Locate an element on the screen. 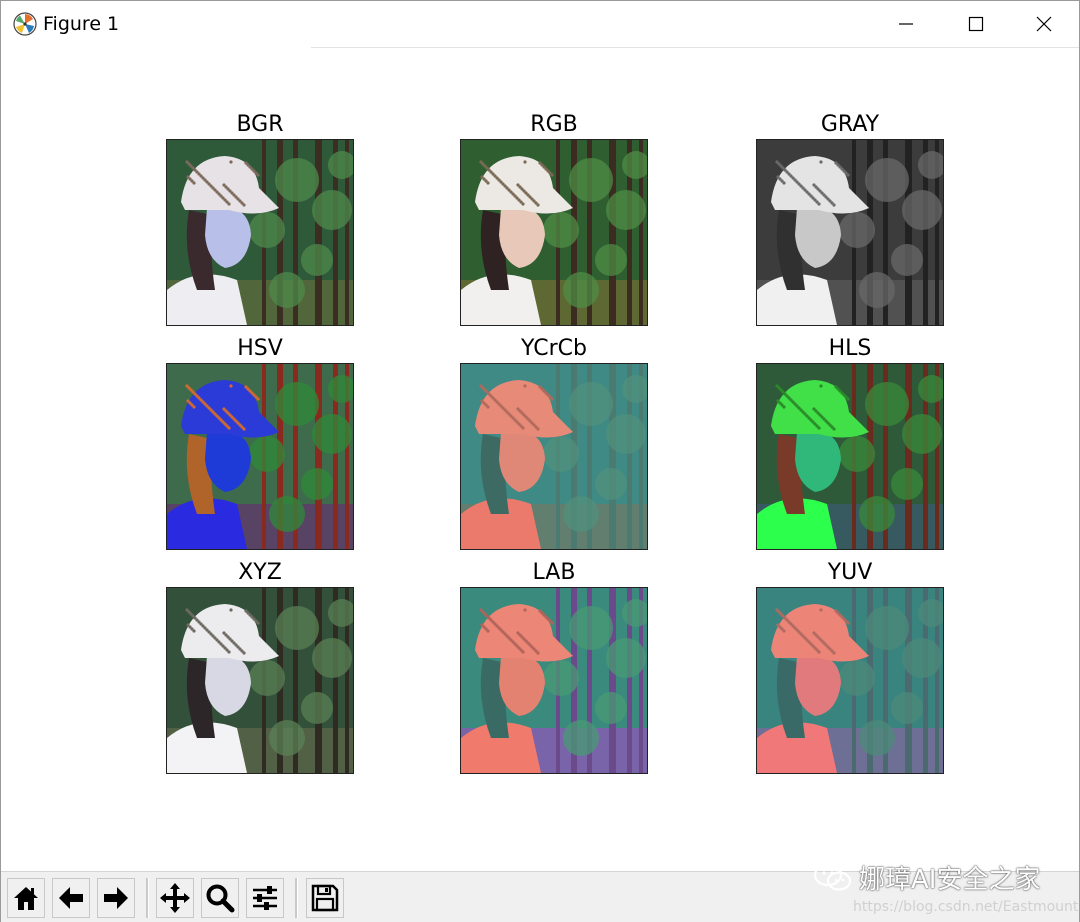 The height and width of the screenshot is (922, 1080). save-button is located at coordinates (325, 898).